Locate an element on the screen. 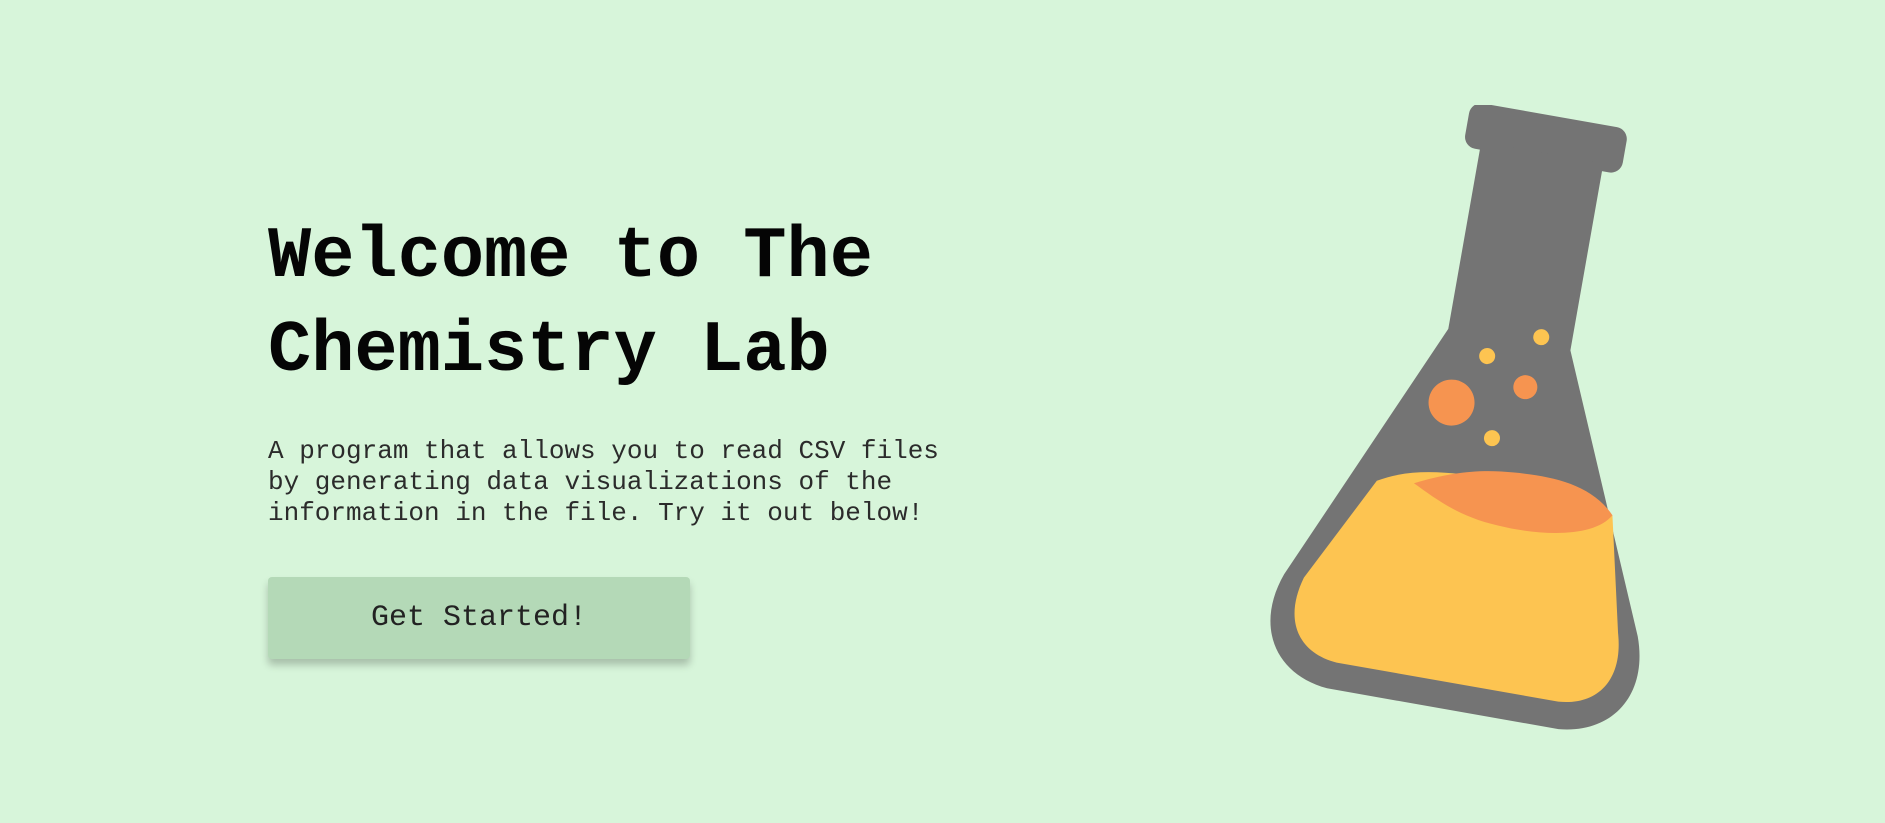  description-line-2: by generating data visualizations of the is located at coordinates (580, 482).